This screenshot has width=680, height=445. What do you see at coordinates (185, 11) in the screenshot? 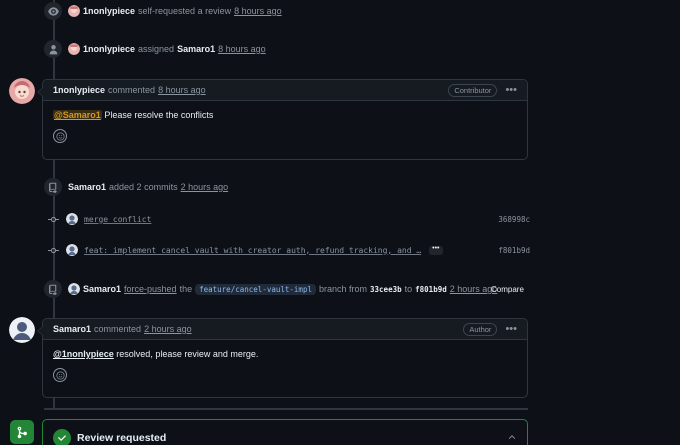
I see `event-action: self-requested a review` at bounding box center [185, 11].